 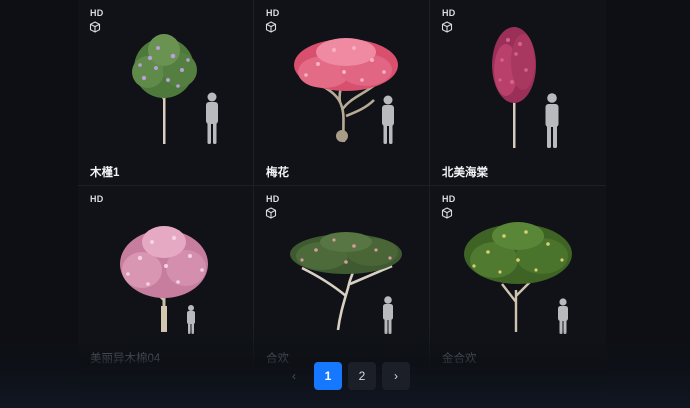 I want to click on left-gutter, so click(x=39, y=204).